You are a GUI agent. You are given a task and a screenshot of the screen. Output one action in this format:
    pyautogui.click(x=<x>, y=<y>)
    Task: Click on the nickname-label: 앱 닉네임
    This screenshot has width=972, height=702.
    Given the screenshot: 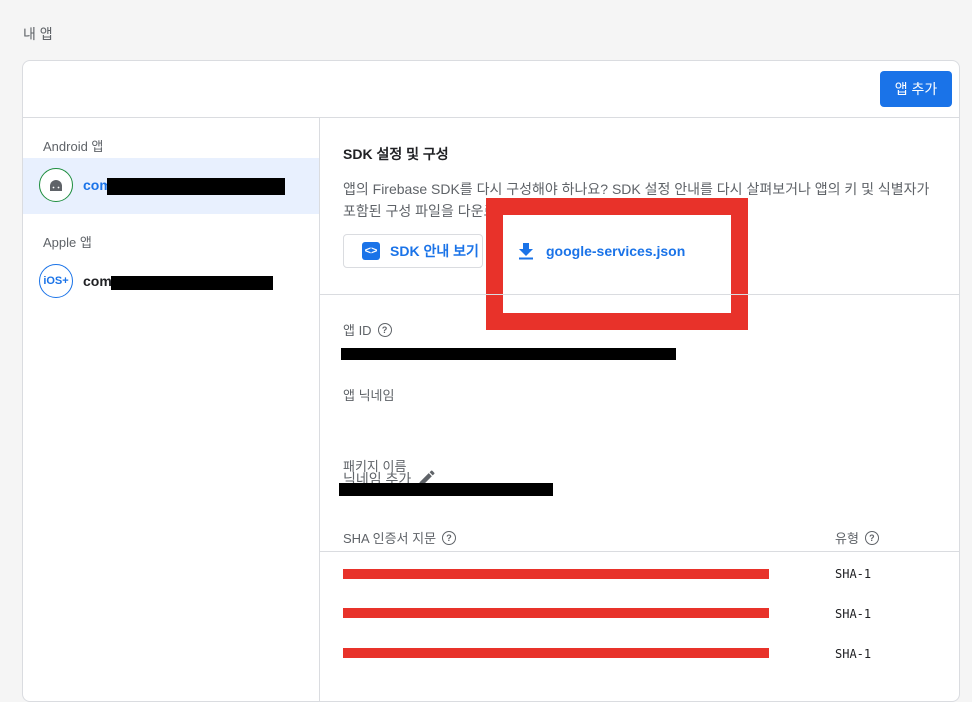 What is the action you would take?
    pyautogui.click(x=369, y=395)
    